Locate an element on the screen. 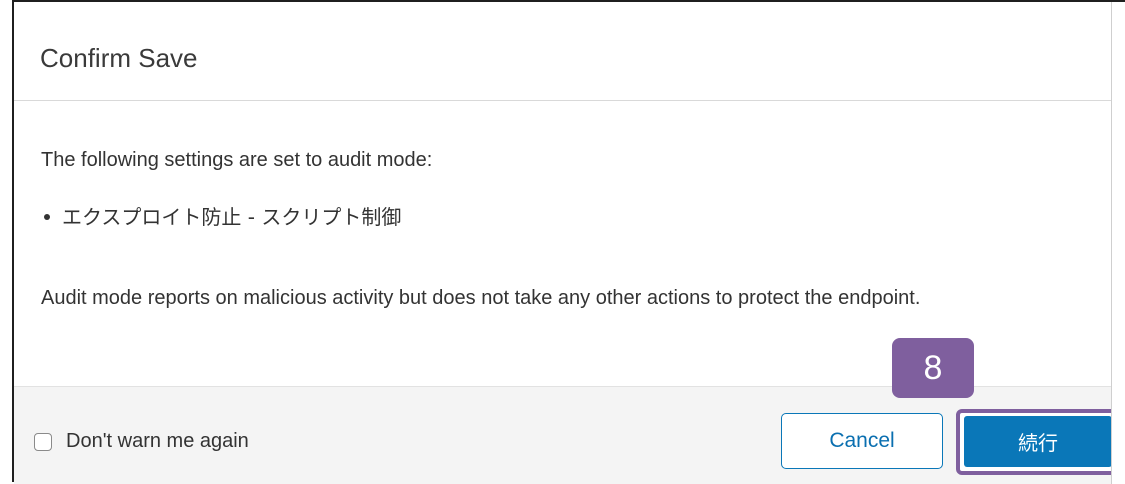 This screenshot has height=484, width=1125. list-item: エクスプロイト防止 - スクリプト制御 is located at coordinates (221, 217).